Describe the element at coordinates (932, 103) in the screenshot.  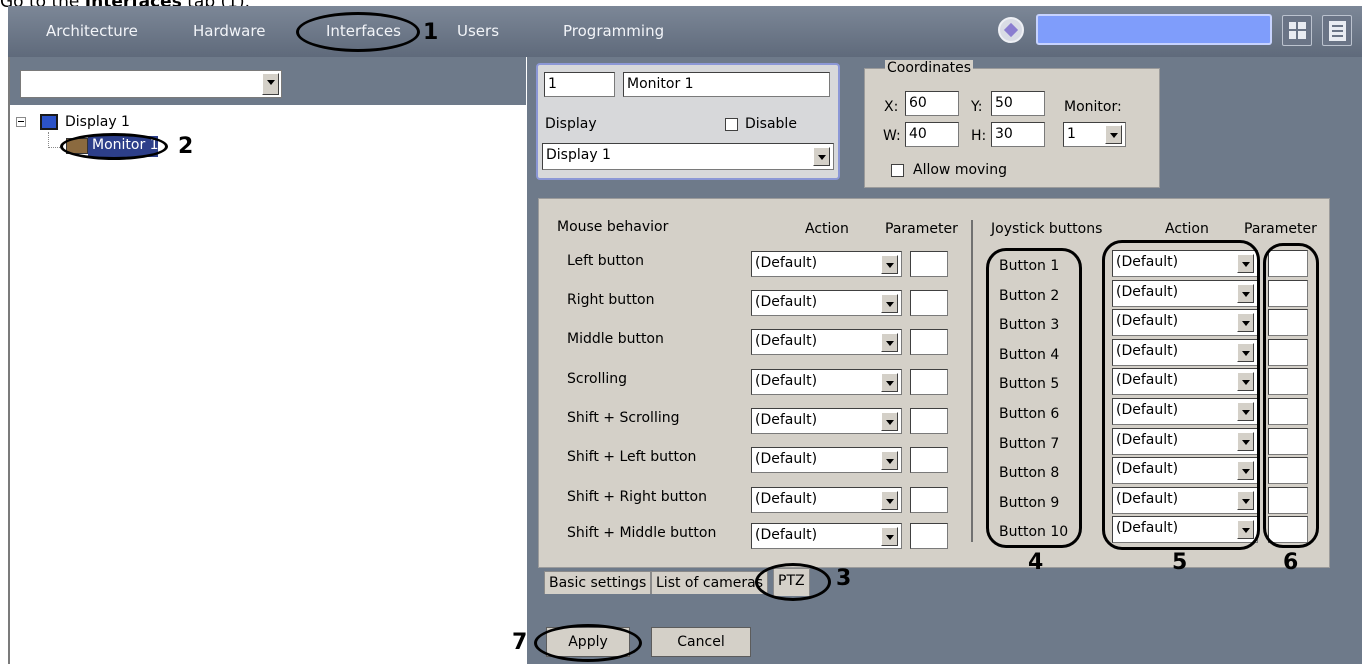
I see `x-field: 60` at that location.